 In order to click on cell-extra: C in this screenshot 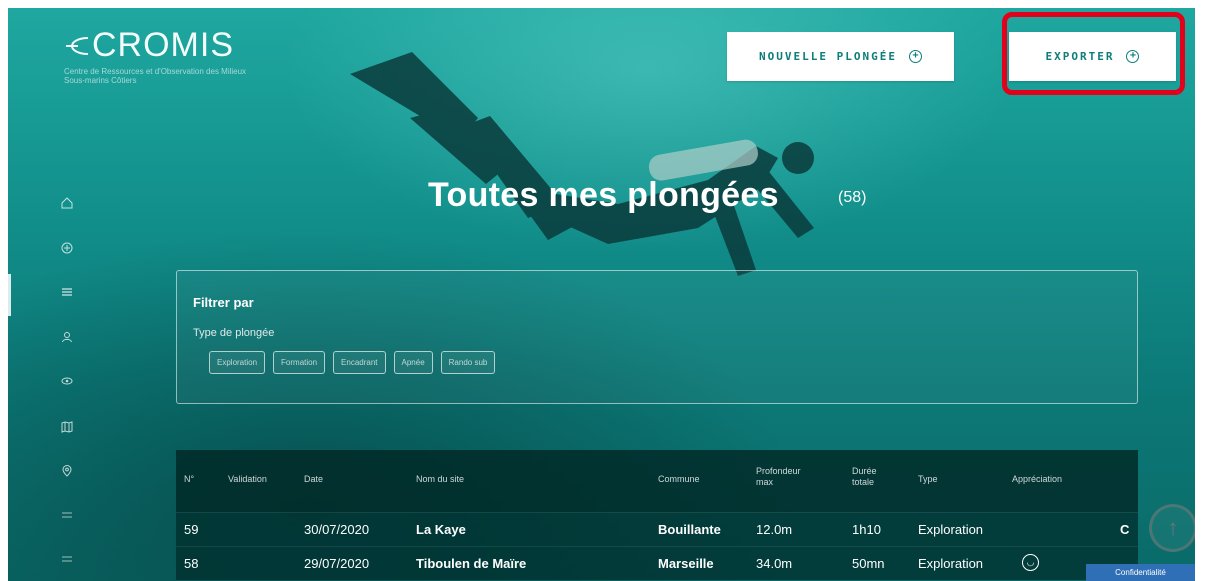, I will do `click(1125, 529)`.